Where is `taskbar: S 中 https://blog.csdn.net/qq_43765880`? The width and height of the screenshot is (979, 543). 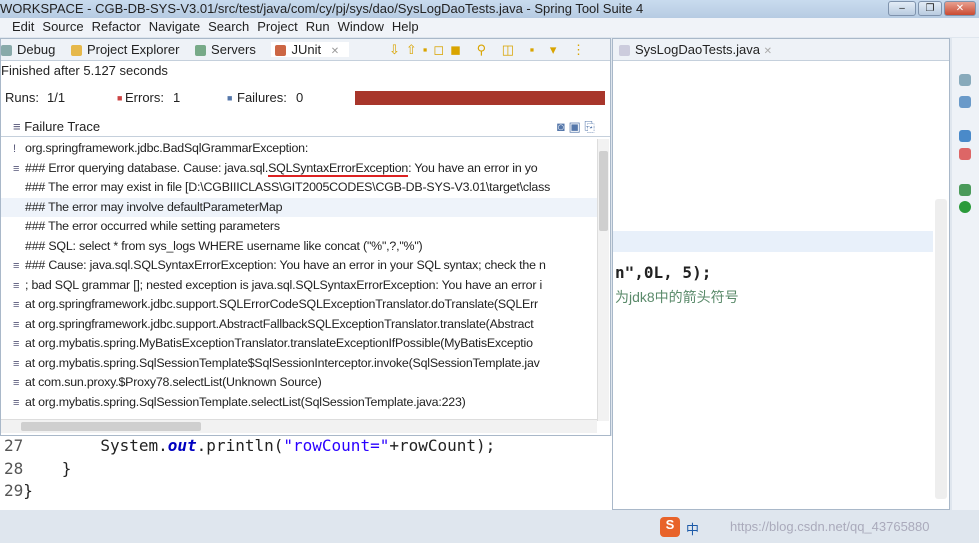
taskbar: S 中 https://blog.csdn.net/qq_43765880 is located at coordinates (489, 527).